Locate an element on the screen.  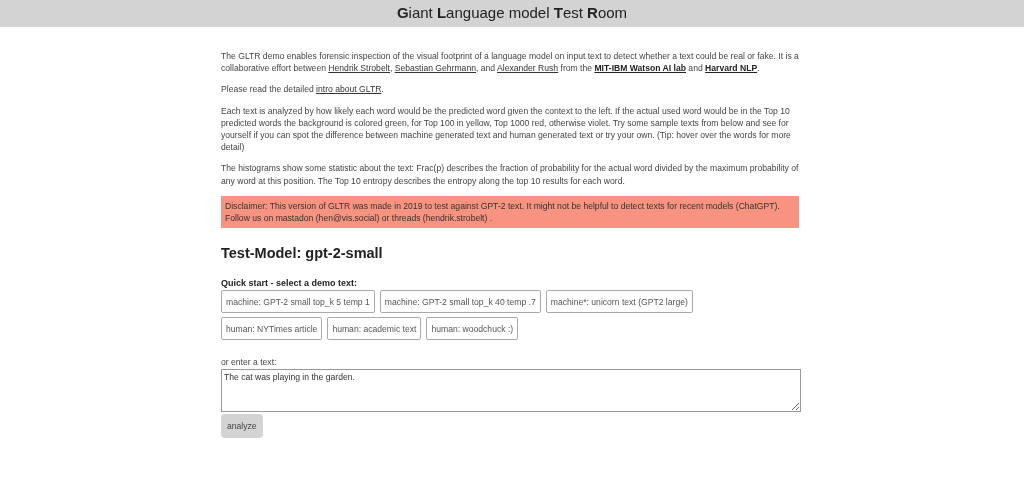
demo-text-button: human: academic text is located at coordinates (374, 329).